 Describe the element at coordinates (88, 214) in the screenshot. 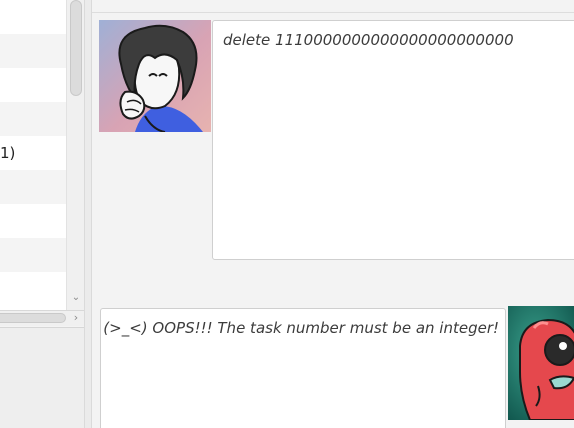

I see `split-pane-divider` at that location.